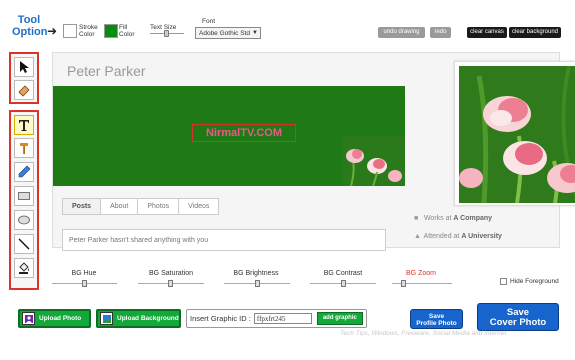 Image resolution: width=575 pixels, height=360 pixels. Describe the element at coordinates (24, 172) in the screenshot. I see `pencil-icon` at that location.